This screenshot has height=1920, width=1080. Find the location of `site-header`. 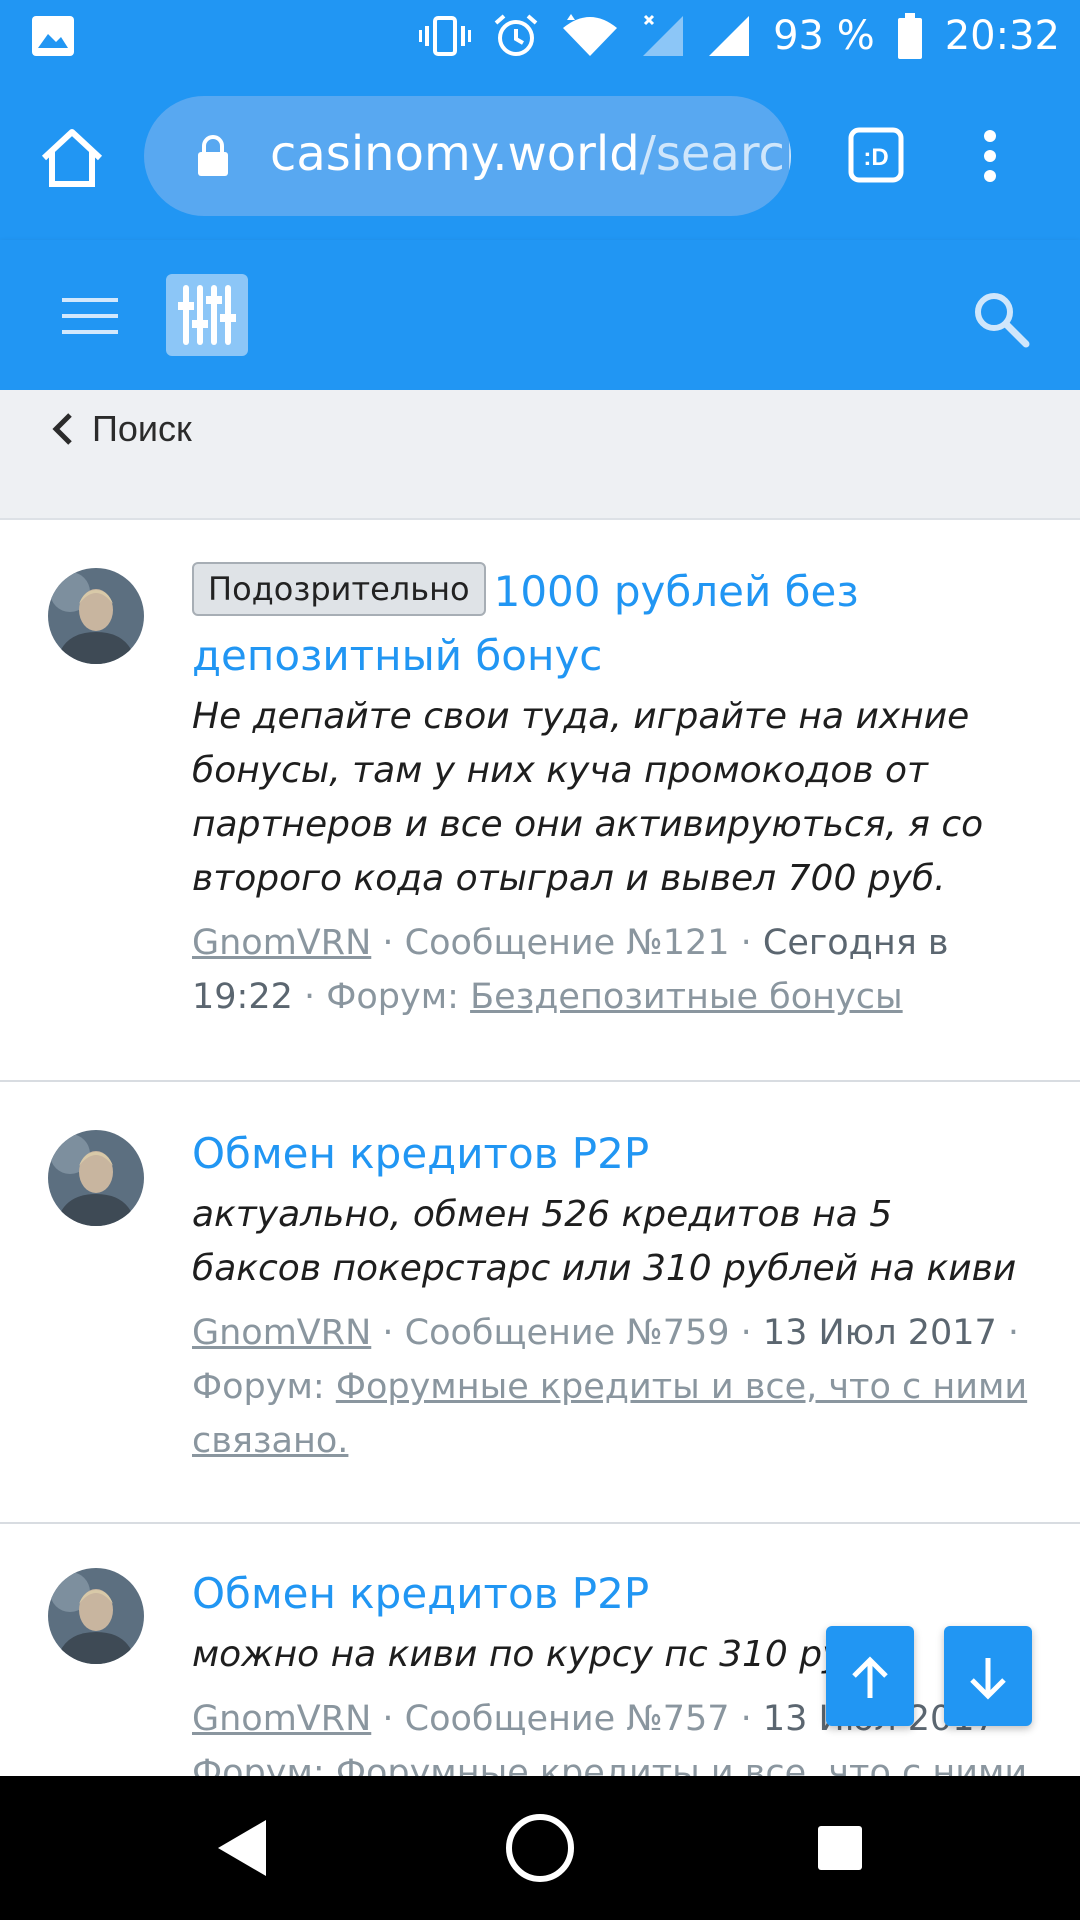

site-header is located at coordinates (540, 315).